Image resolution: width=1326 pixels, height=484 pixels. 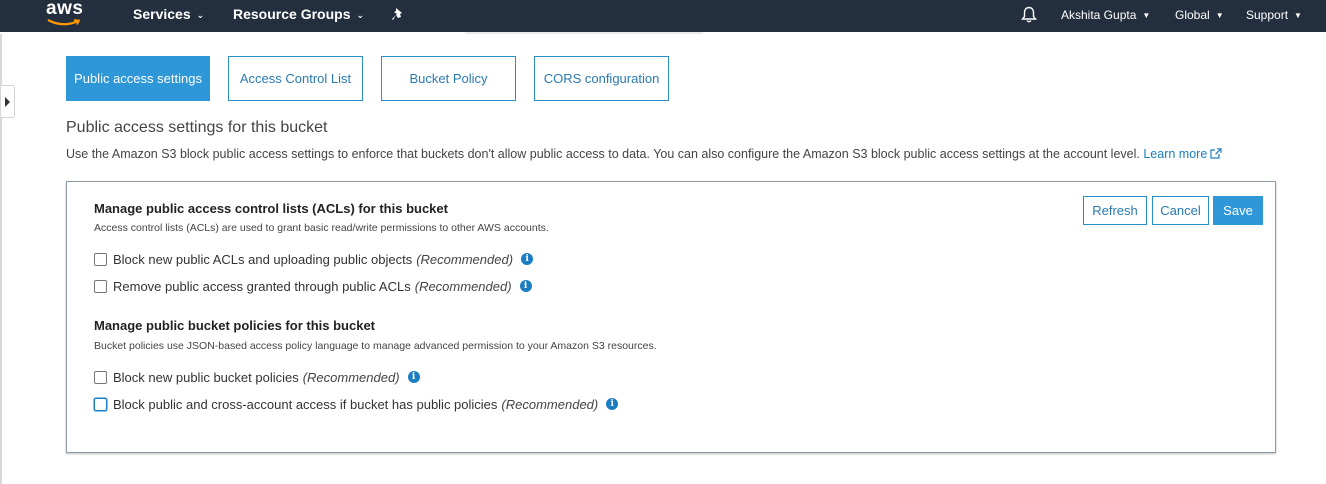 I want to click on aws-smile-icon, so click(x=64, y=22).